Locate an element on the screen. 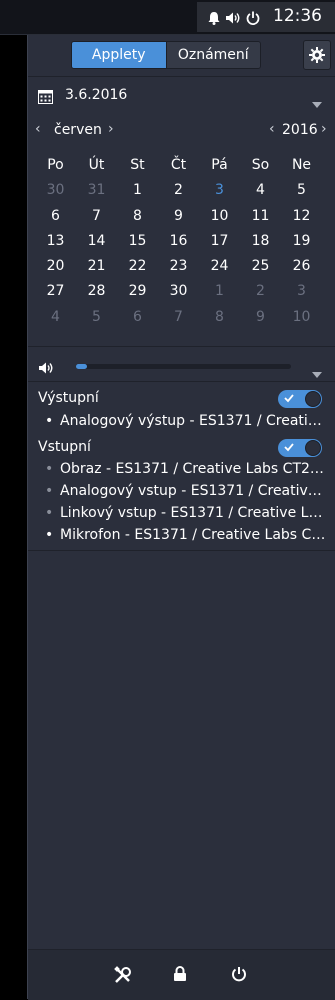  volume-slider is located at coordinates (183, 366).